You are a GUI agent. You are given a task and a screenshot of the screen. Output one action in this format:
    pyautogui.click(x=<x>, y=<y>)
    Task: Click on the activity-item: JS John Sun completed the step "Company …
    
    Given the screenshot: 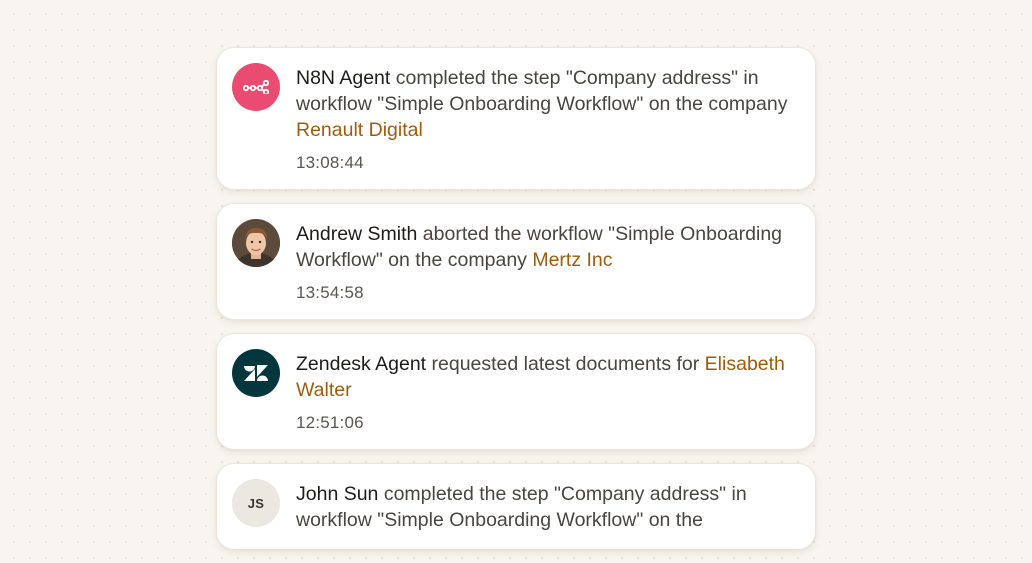 What is the action you would take?
    pyautogui.click(x=516, y=506)
    